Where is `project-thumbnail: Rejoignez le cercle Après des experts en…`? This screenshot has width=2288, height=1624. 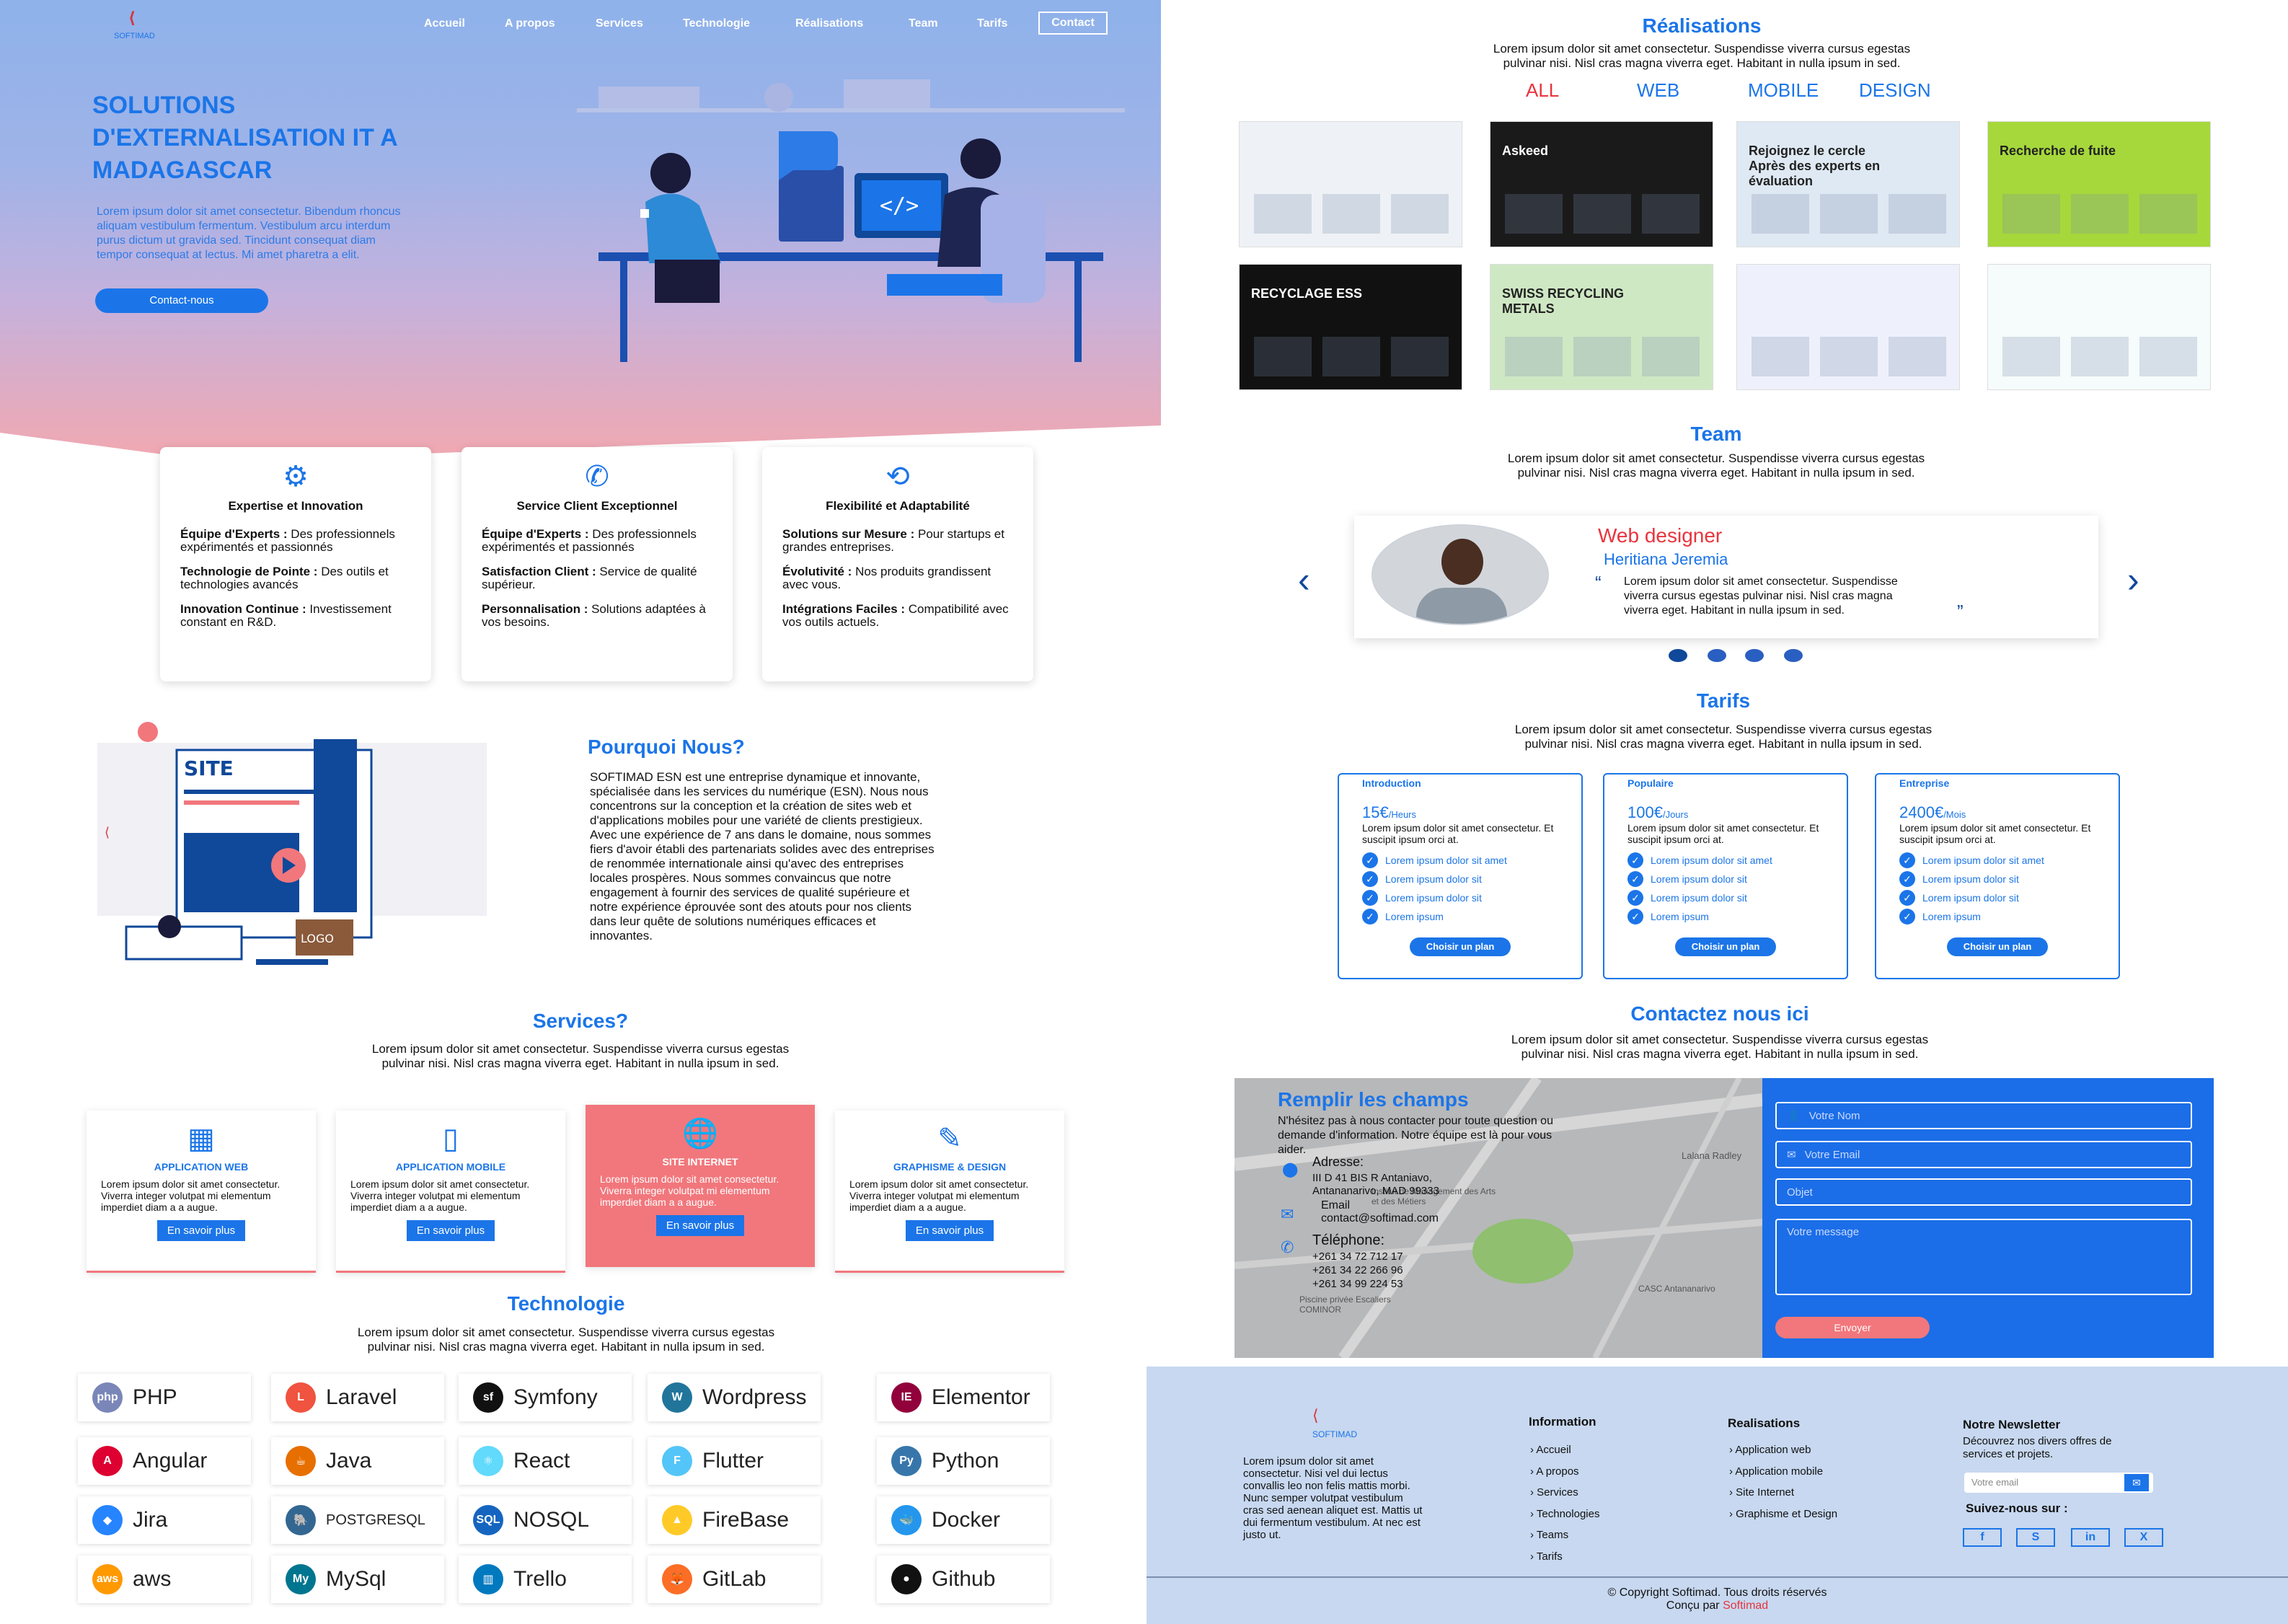
project-thumbnail: Rejoignez le cercle Après des experts en… is located at coordinates (1848, 184).